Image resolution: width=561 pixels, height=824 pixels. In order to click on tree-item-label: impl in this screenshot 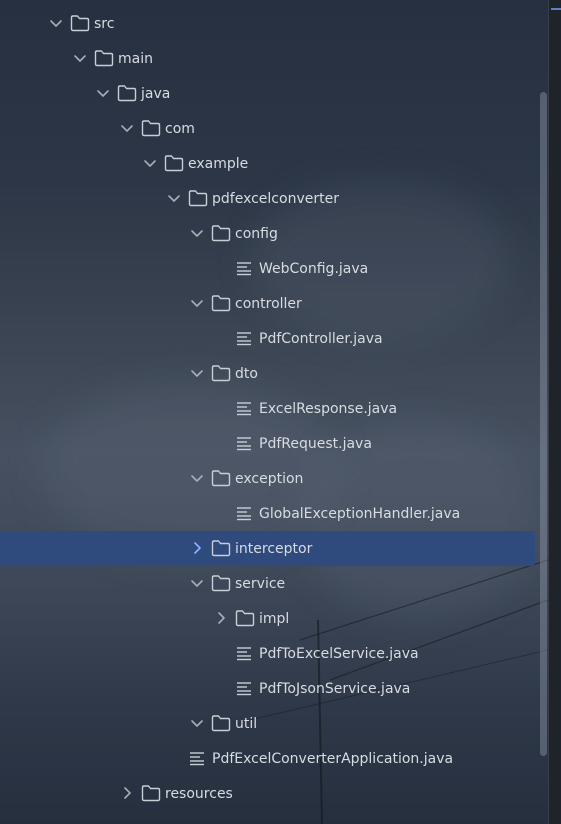, I will do `click(274, 619)`.